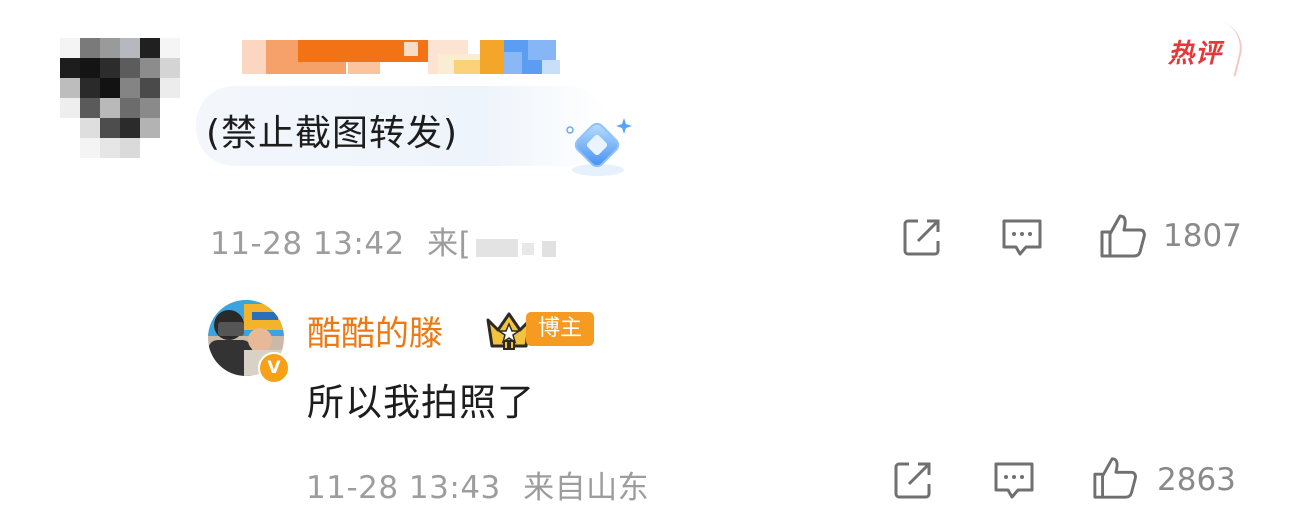 This screenshot has width=1290, height=507. Describe the element at coordinates (120, 98) in the screenshot. I see `commenter-avatar-pixelated` at that location.